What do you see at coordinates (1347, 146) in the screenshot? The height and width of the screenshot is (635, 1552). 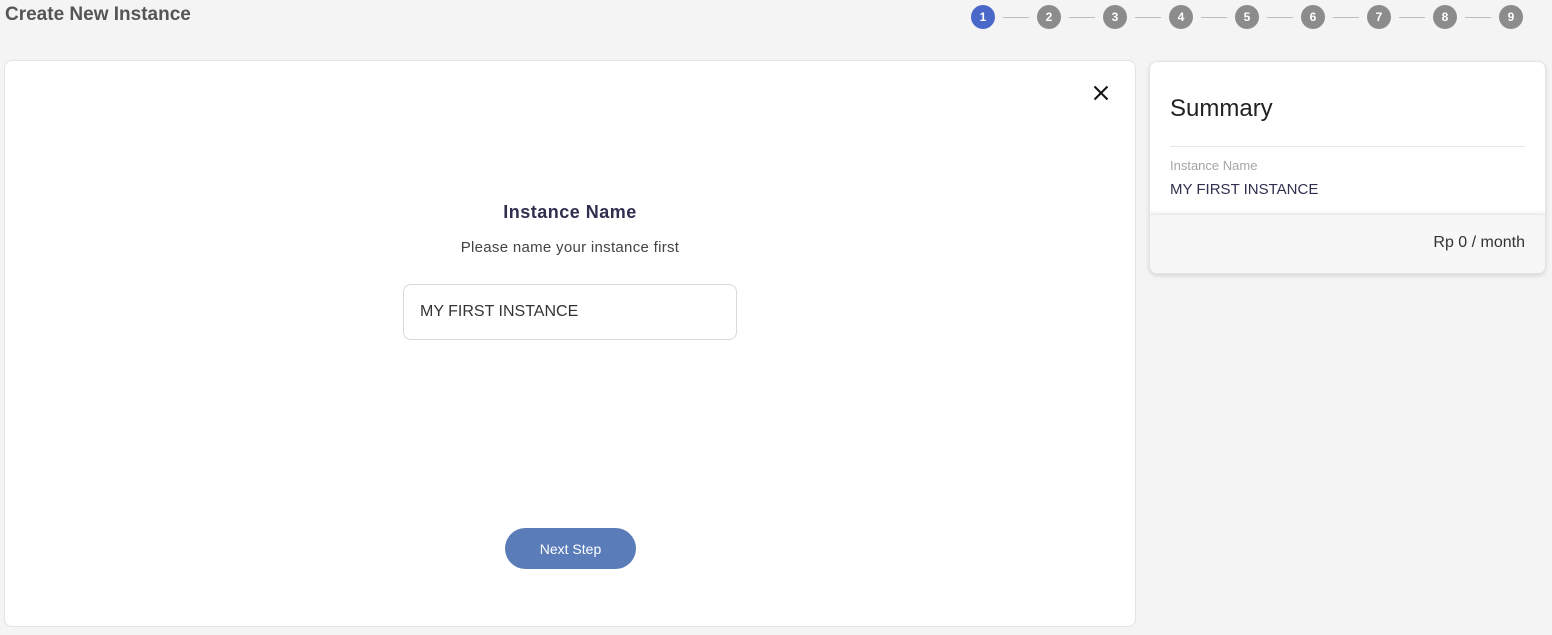 I see `summary-divider` at bounding box center [1347, 146].